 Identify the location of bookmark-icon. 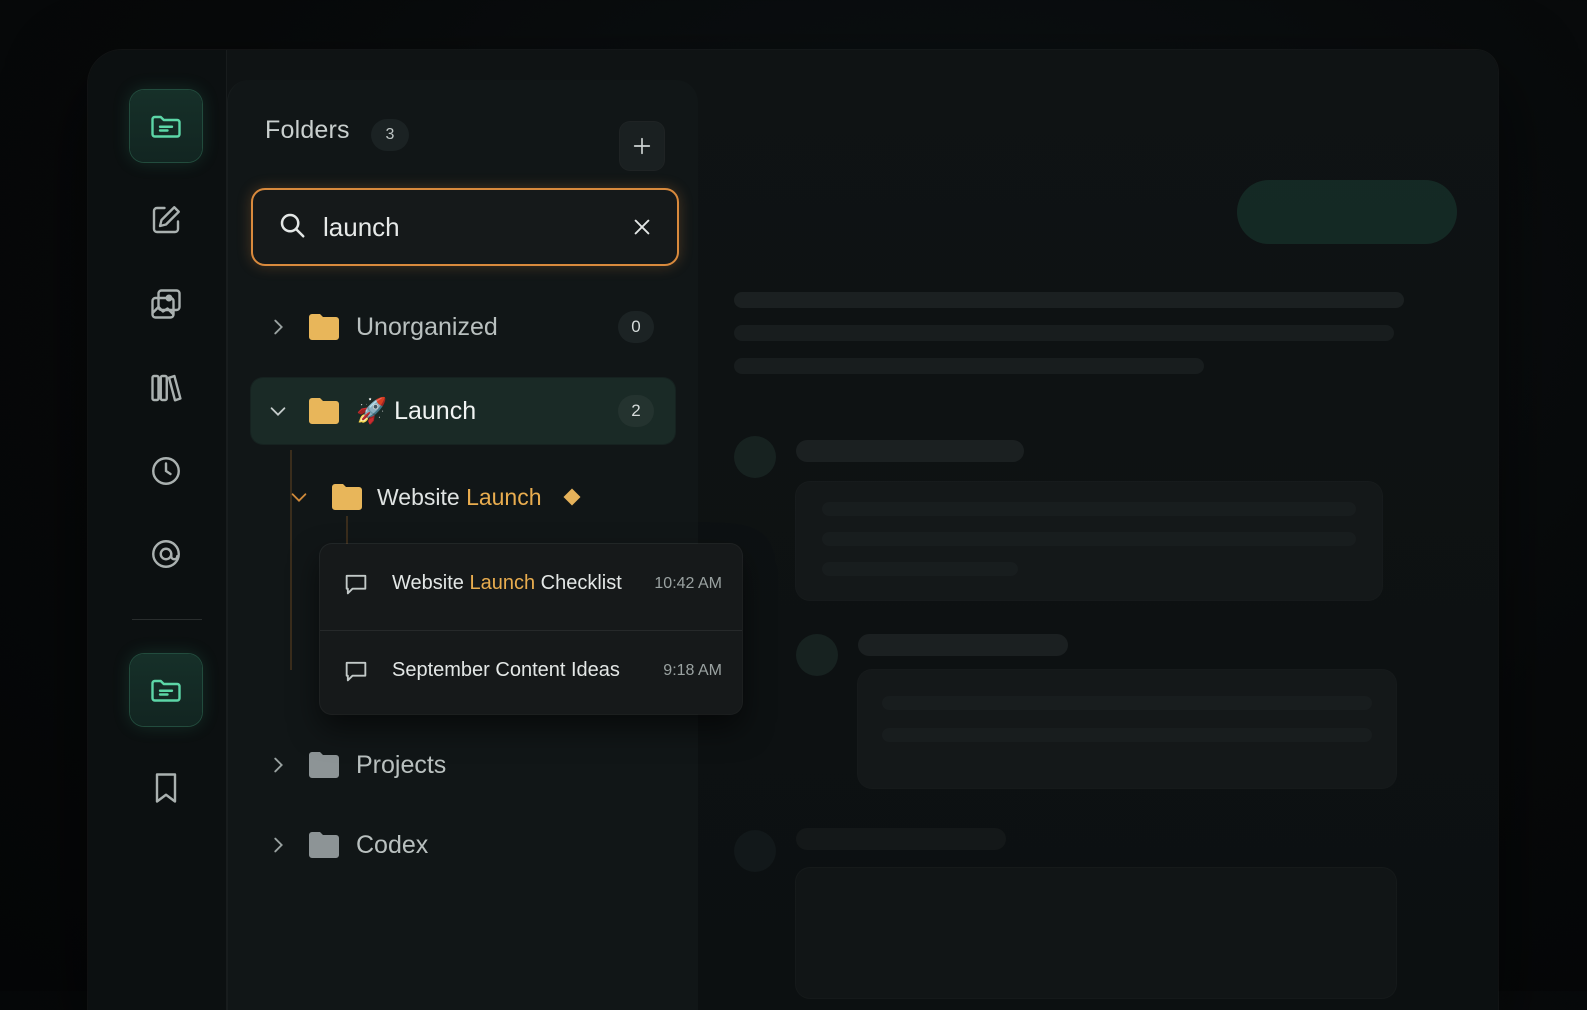
(166, 788).